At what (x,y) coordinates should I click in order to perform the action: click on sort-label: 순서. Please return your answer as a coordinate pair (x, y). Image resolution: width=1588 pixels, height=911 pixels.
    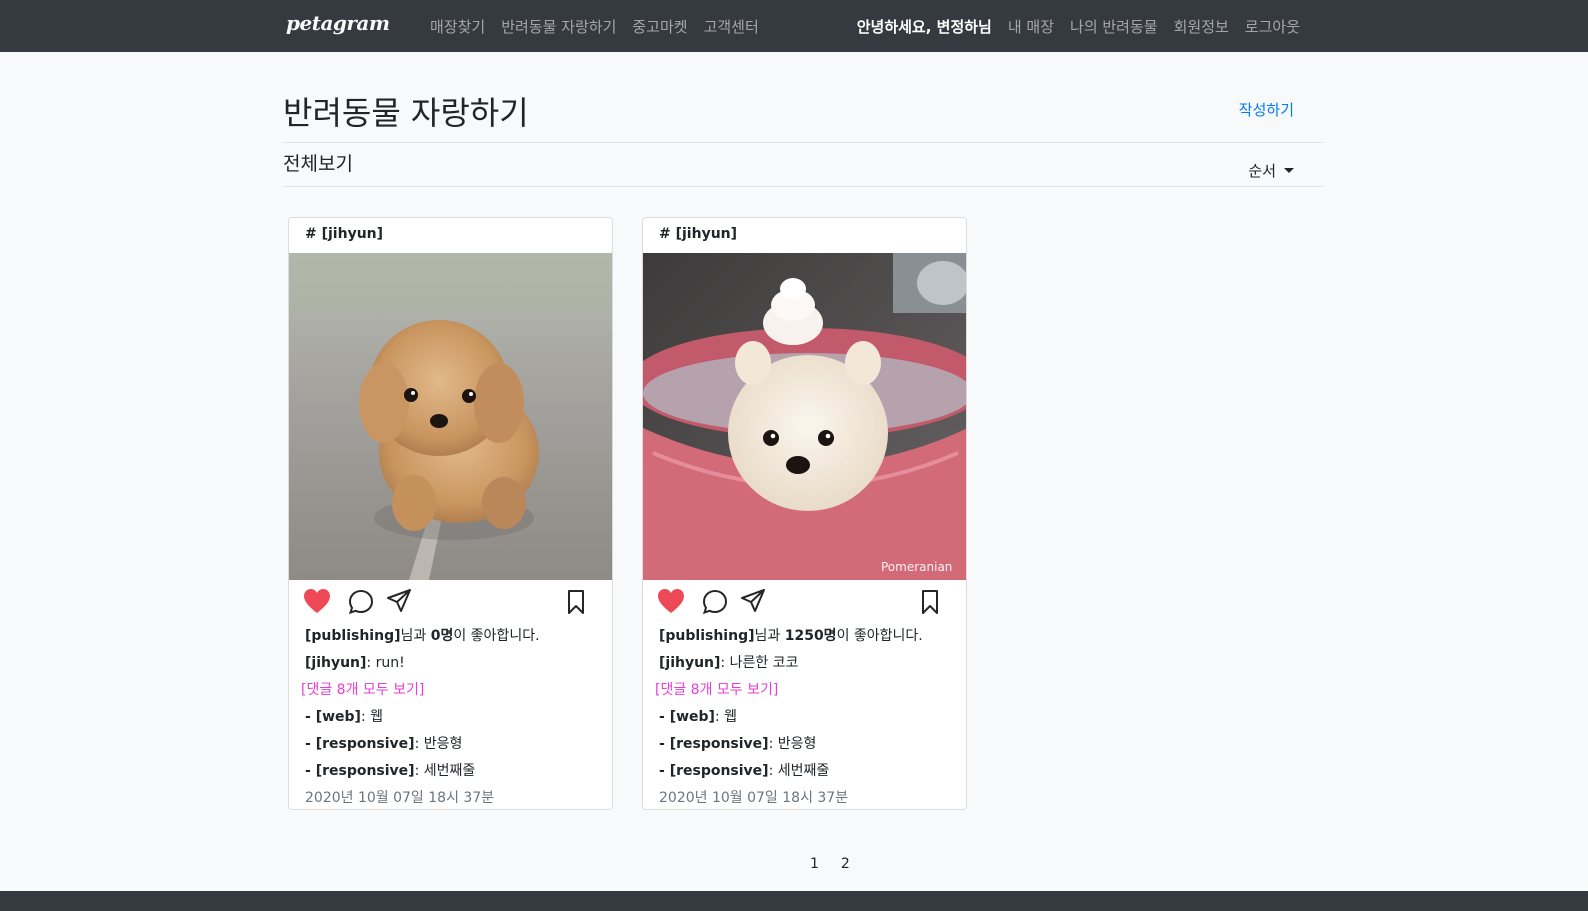
    Looking at the image, I should click on (1262, 171).